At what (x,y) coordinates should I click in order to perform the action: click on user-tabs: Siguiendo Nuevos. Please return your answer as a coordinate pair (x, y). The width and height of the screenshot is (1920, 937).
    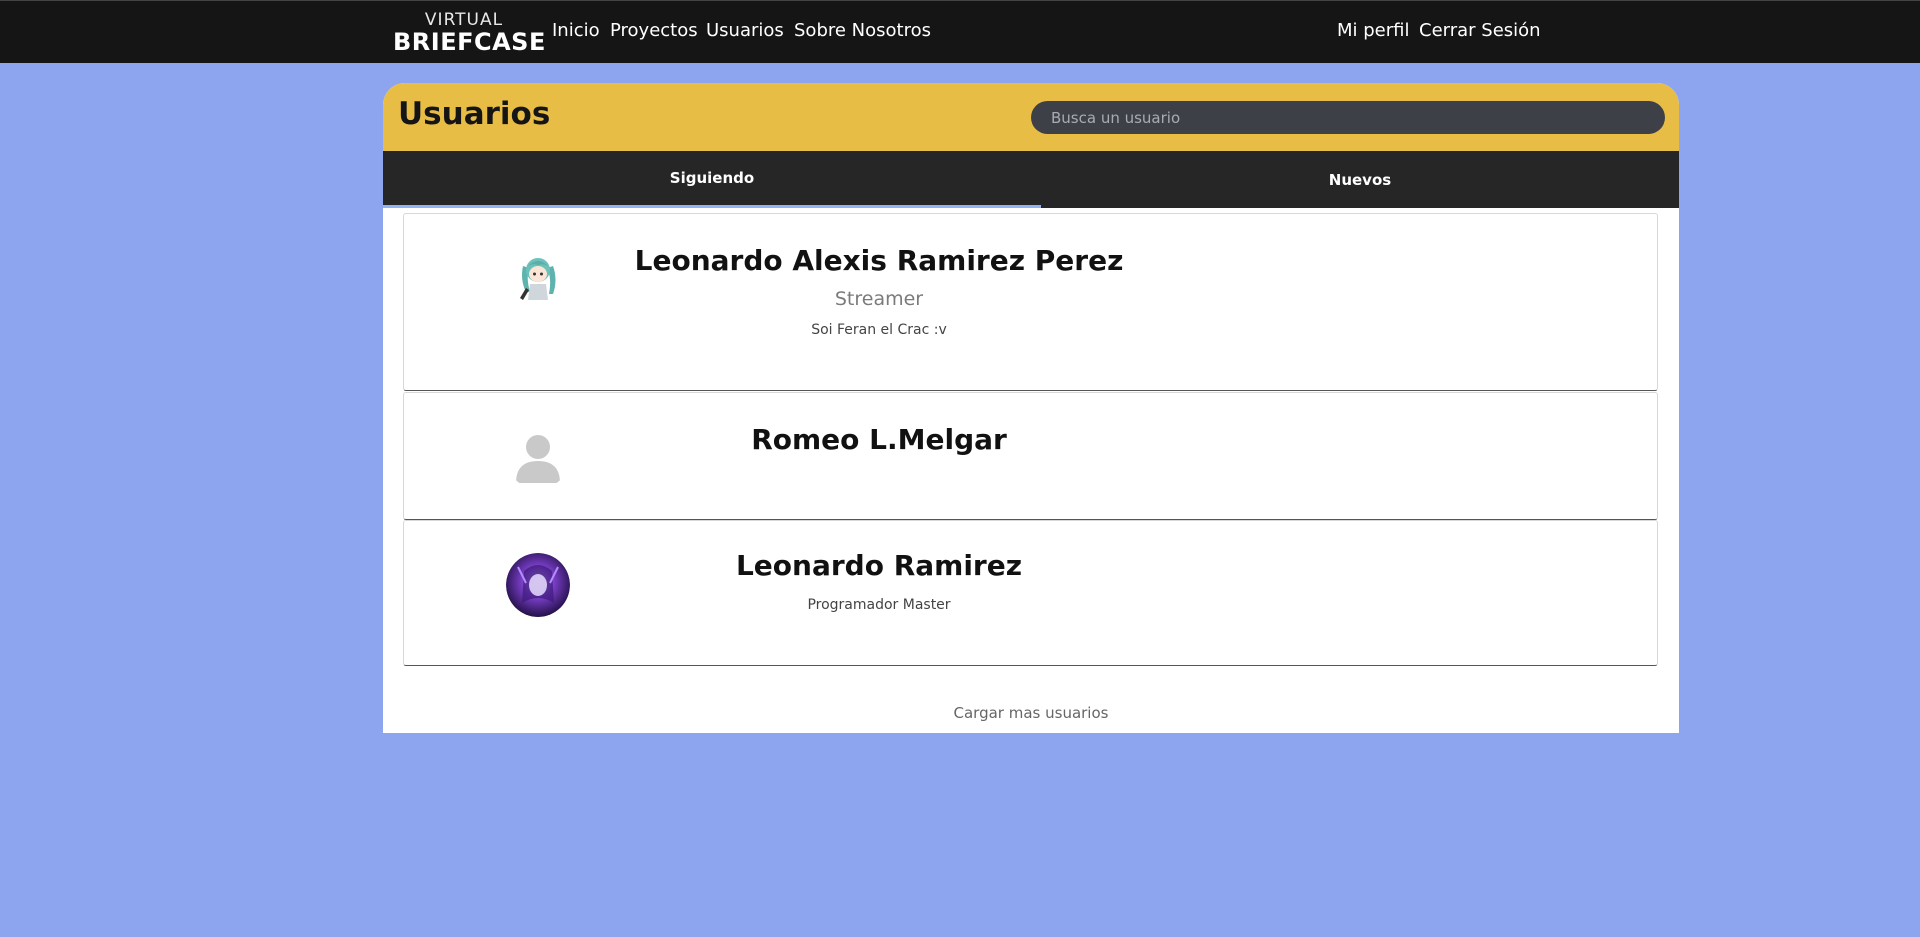
    Looking at the image, I should click on (1031, 179).